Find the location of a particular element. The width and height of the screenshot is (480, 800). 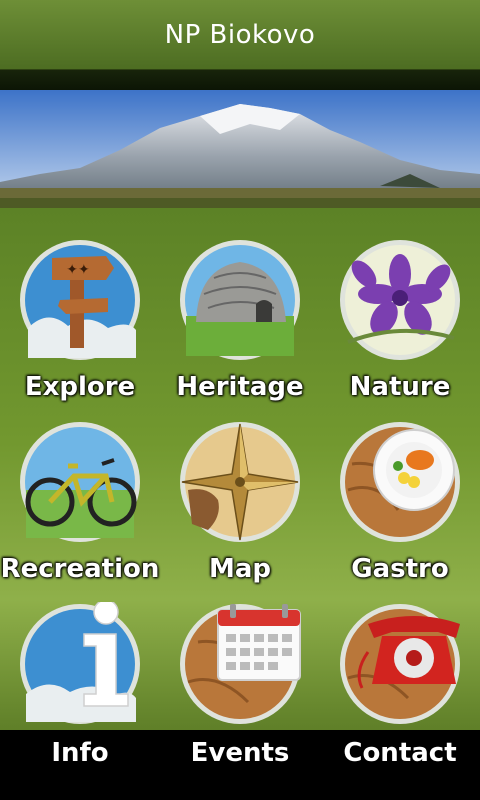

heritage-button: Heritage is located at coordinates (240, 305).